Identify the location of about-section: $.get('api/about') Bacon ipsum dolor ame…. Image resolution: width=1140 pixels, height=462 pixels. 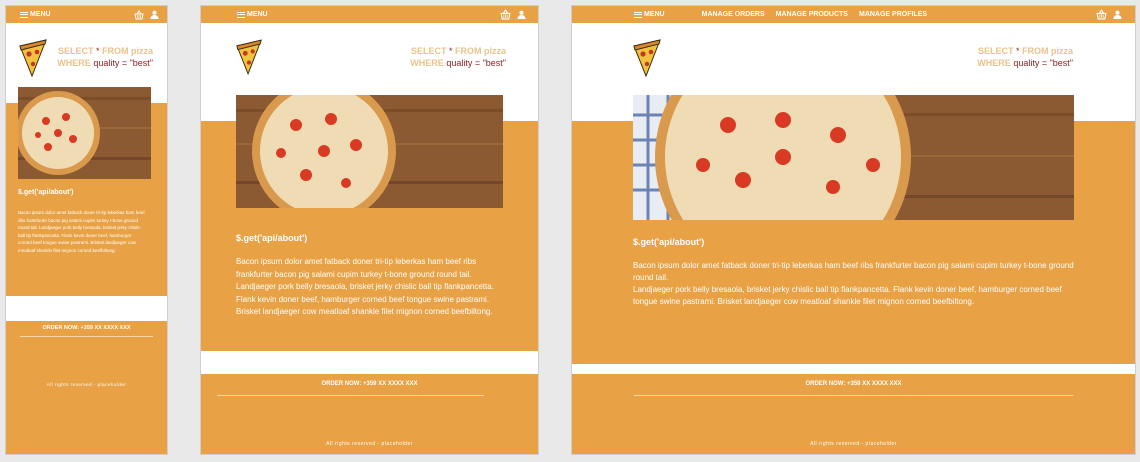
(86, 191).